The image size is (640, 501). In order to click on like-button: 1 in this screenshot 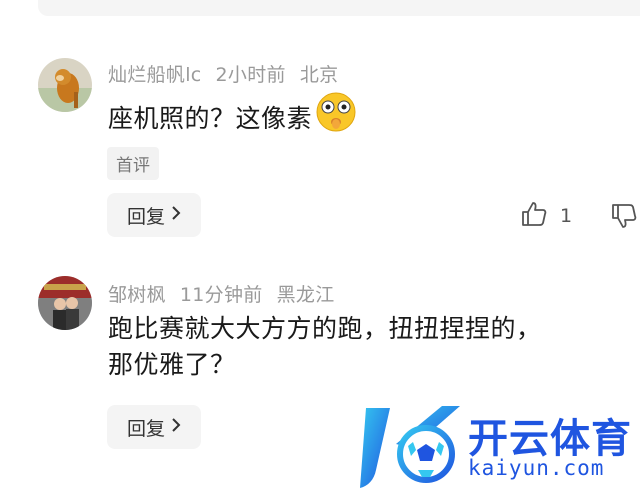, I will do `click(546, 216)`.